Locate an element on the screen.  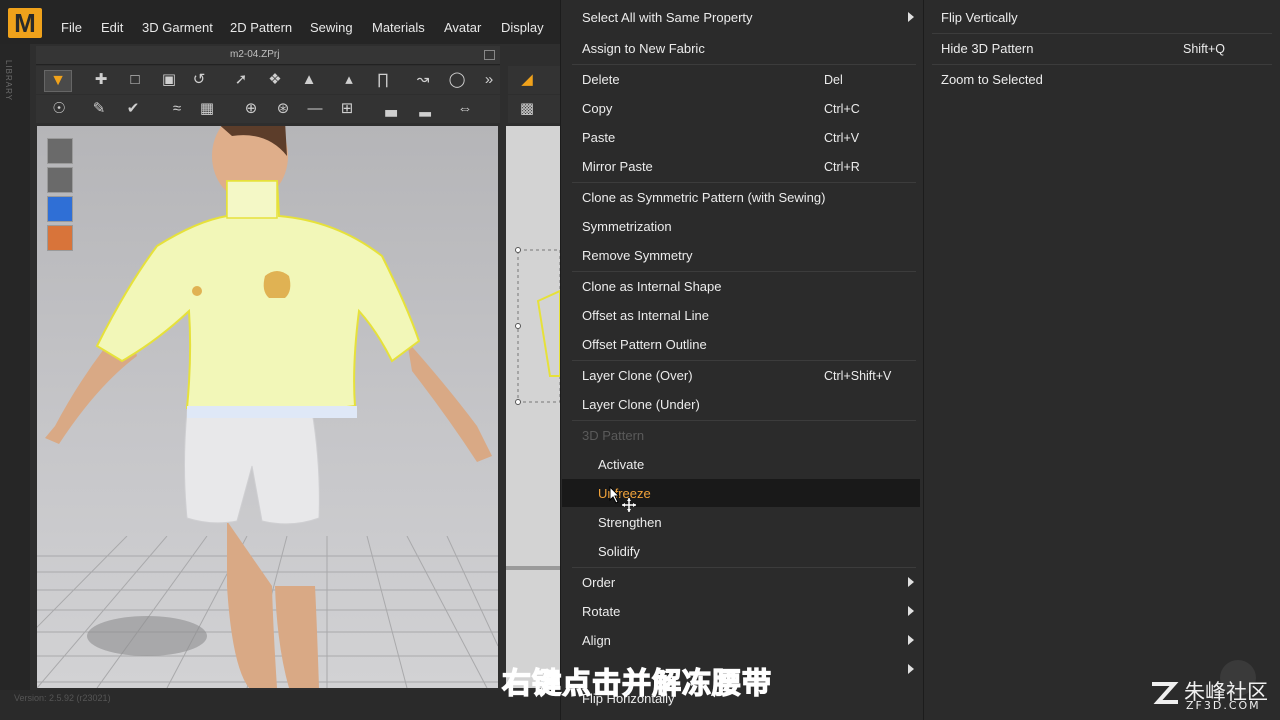
check-icon: ✔ is located at coordinates (133, 109).